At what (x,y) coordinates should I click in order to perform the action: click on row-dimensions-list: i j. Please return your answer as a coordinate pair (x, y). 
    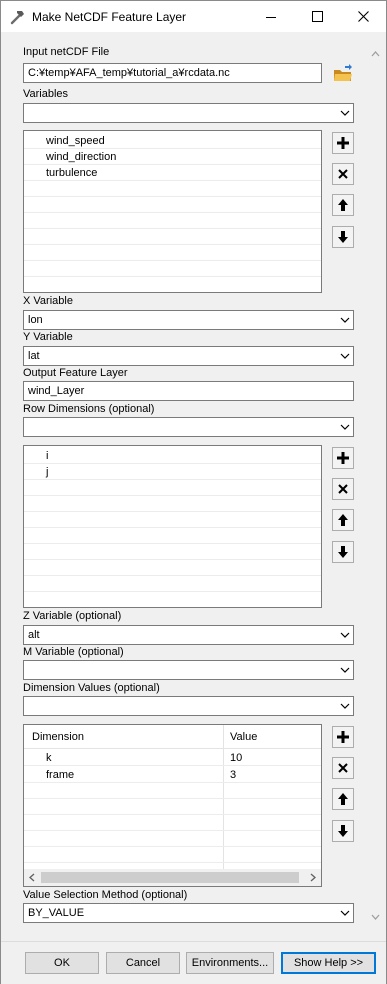
    Looking at the image, I should click on (172, 526).